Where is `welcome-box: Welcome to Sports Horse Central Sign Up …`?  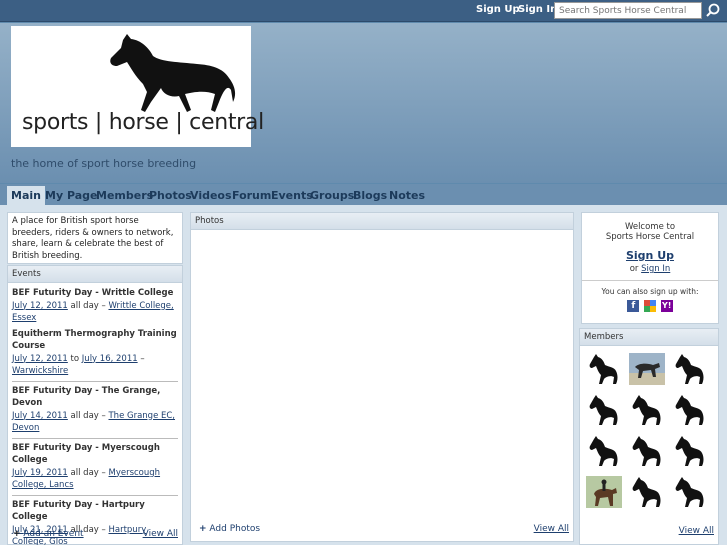 welcome-box: Welcome to Sports Horse Central Sign Up … is located at coordinates (650, 268).